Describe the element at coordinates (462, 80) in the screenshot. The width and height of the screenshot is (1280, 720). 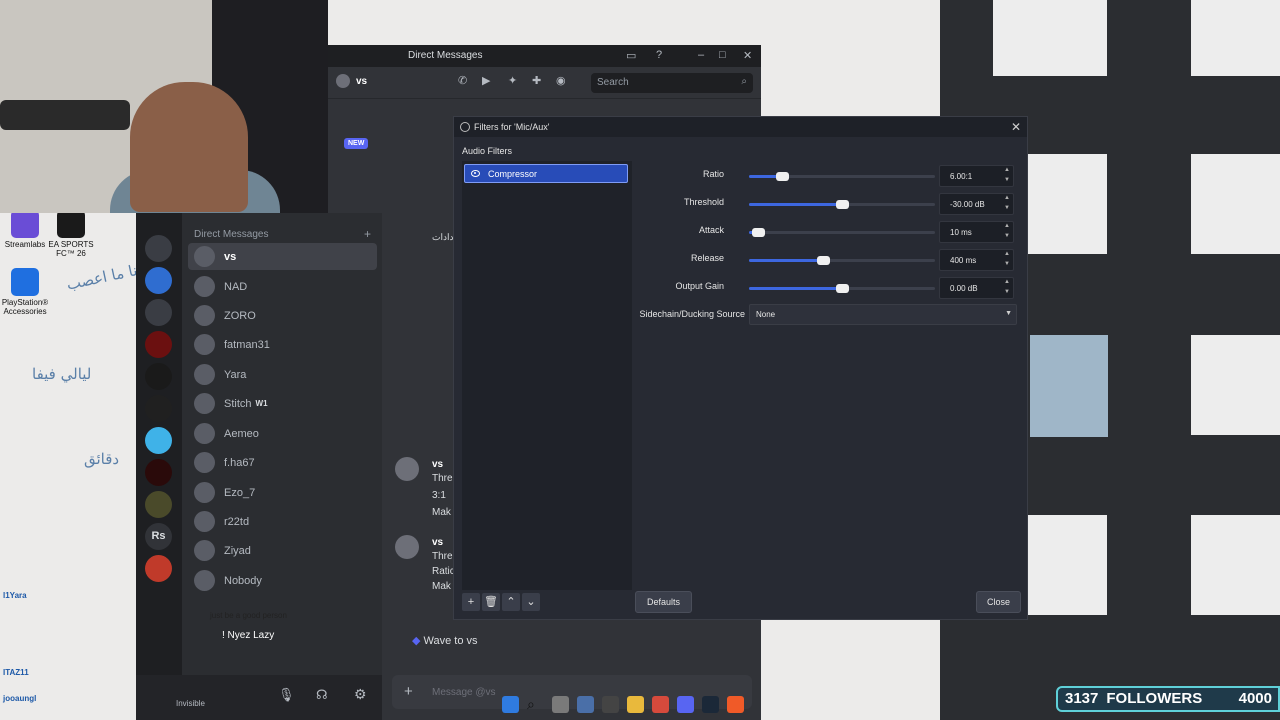
I see `call-icon: ✆` at that location.